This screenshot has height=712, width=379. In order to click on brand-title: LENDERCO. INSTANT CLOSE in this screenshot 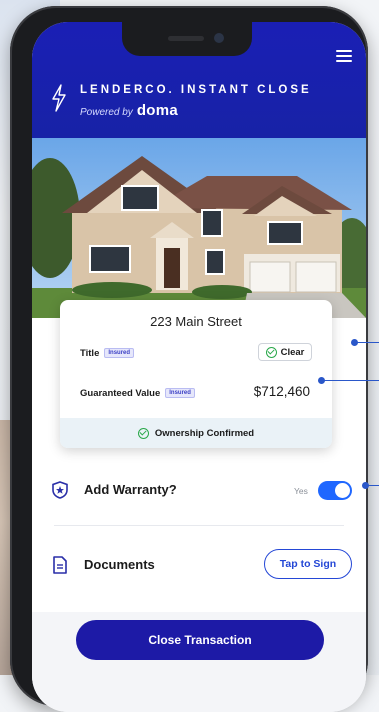, I will do `click(196, 90)`.